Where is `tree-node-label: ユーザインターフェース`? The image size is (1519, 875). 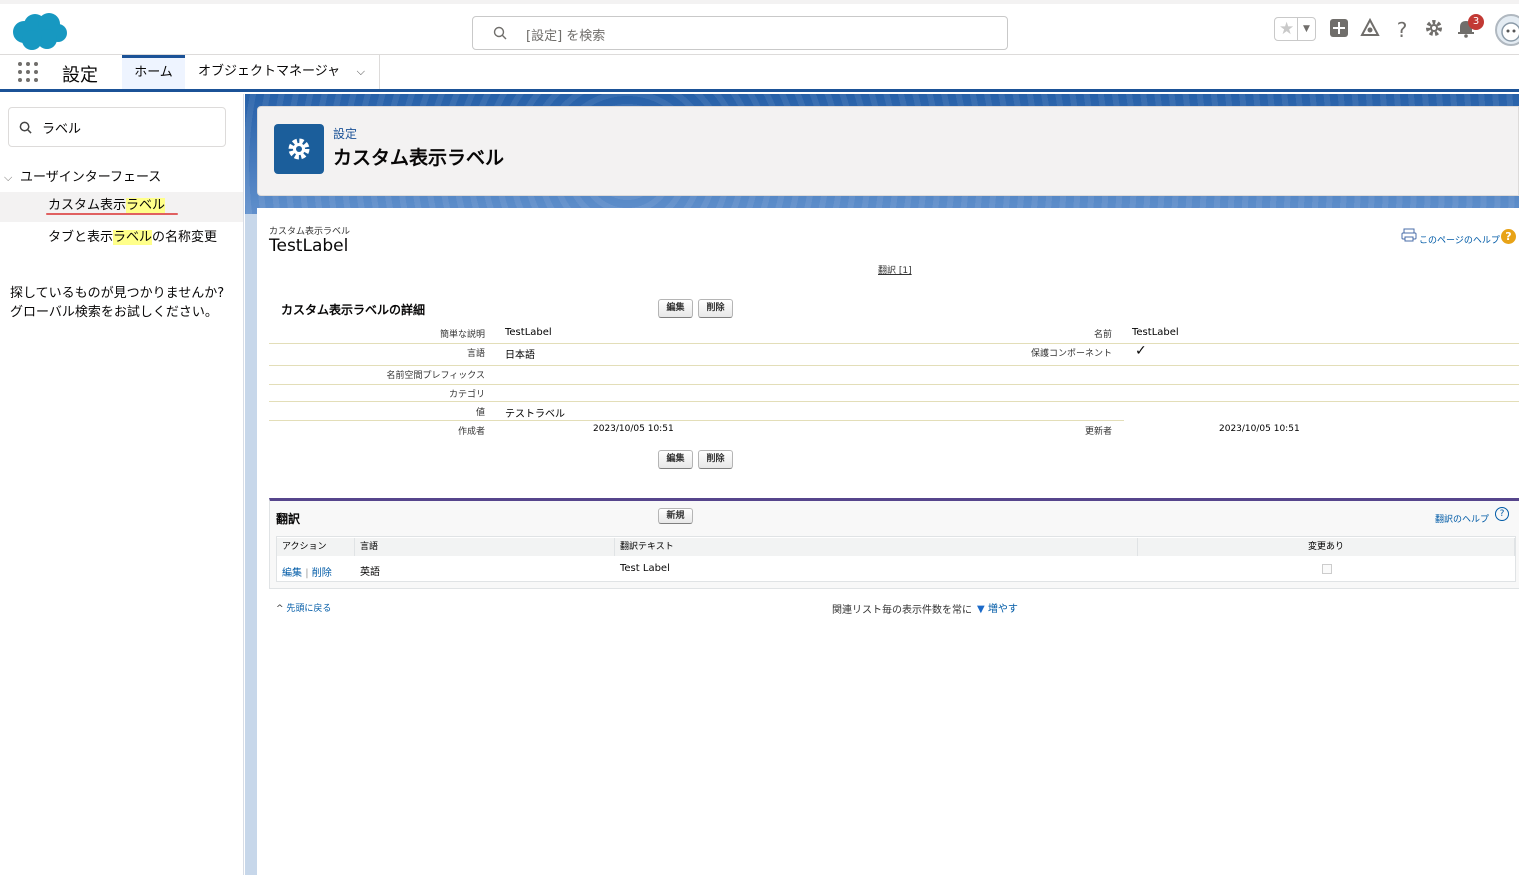
tree-node-label: ユーザインターフェース is located at coordinates (91, 177).